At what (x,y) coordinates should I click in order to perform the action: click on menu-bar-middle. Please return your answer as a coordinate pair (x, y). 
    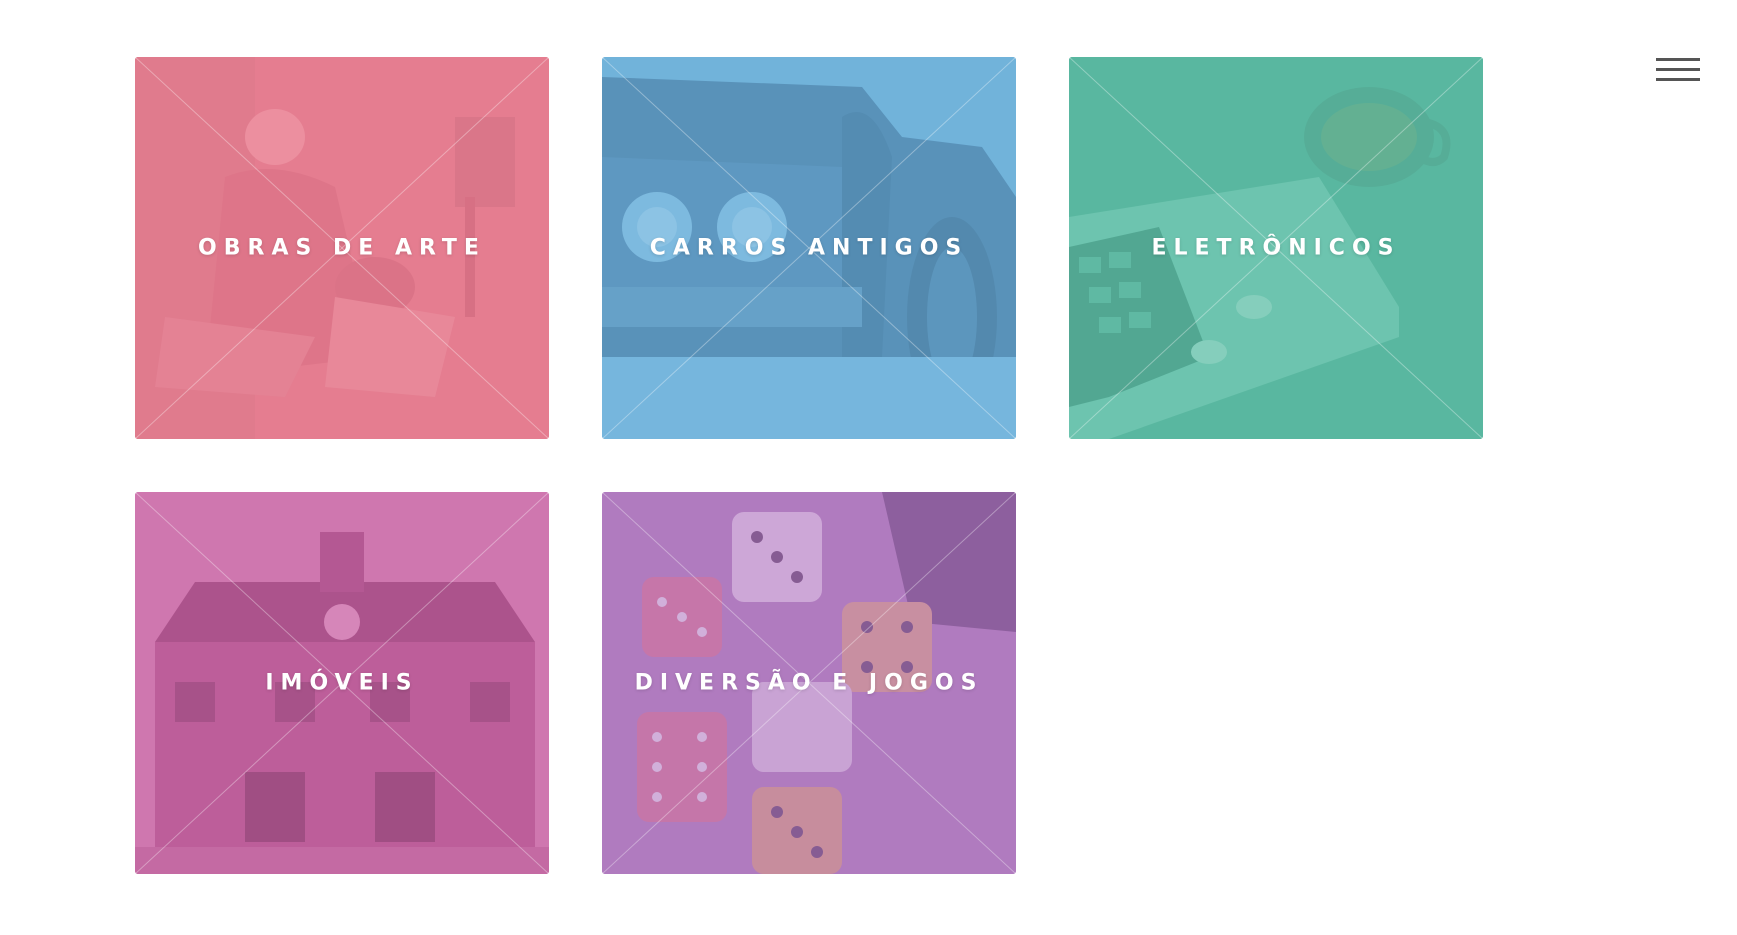
    Looking at the image, I should click on (1678, 69).